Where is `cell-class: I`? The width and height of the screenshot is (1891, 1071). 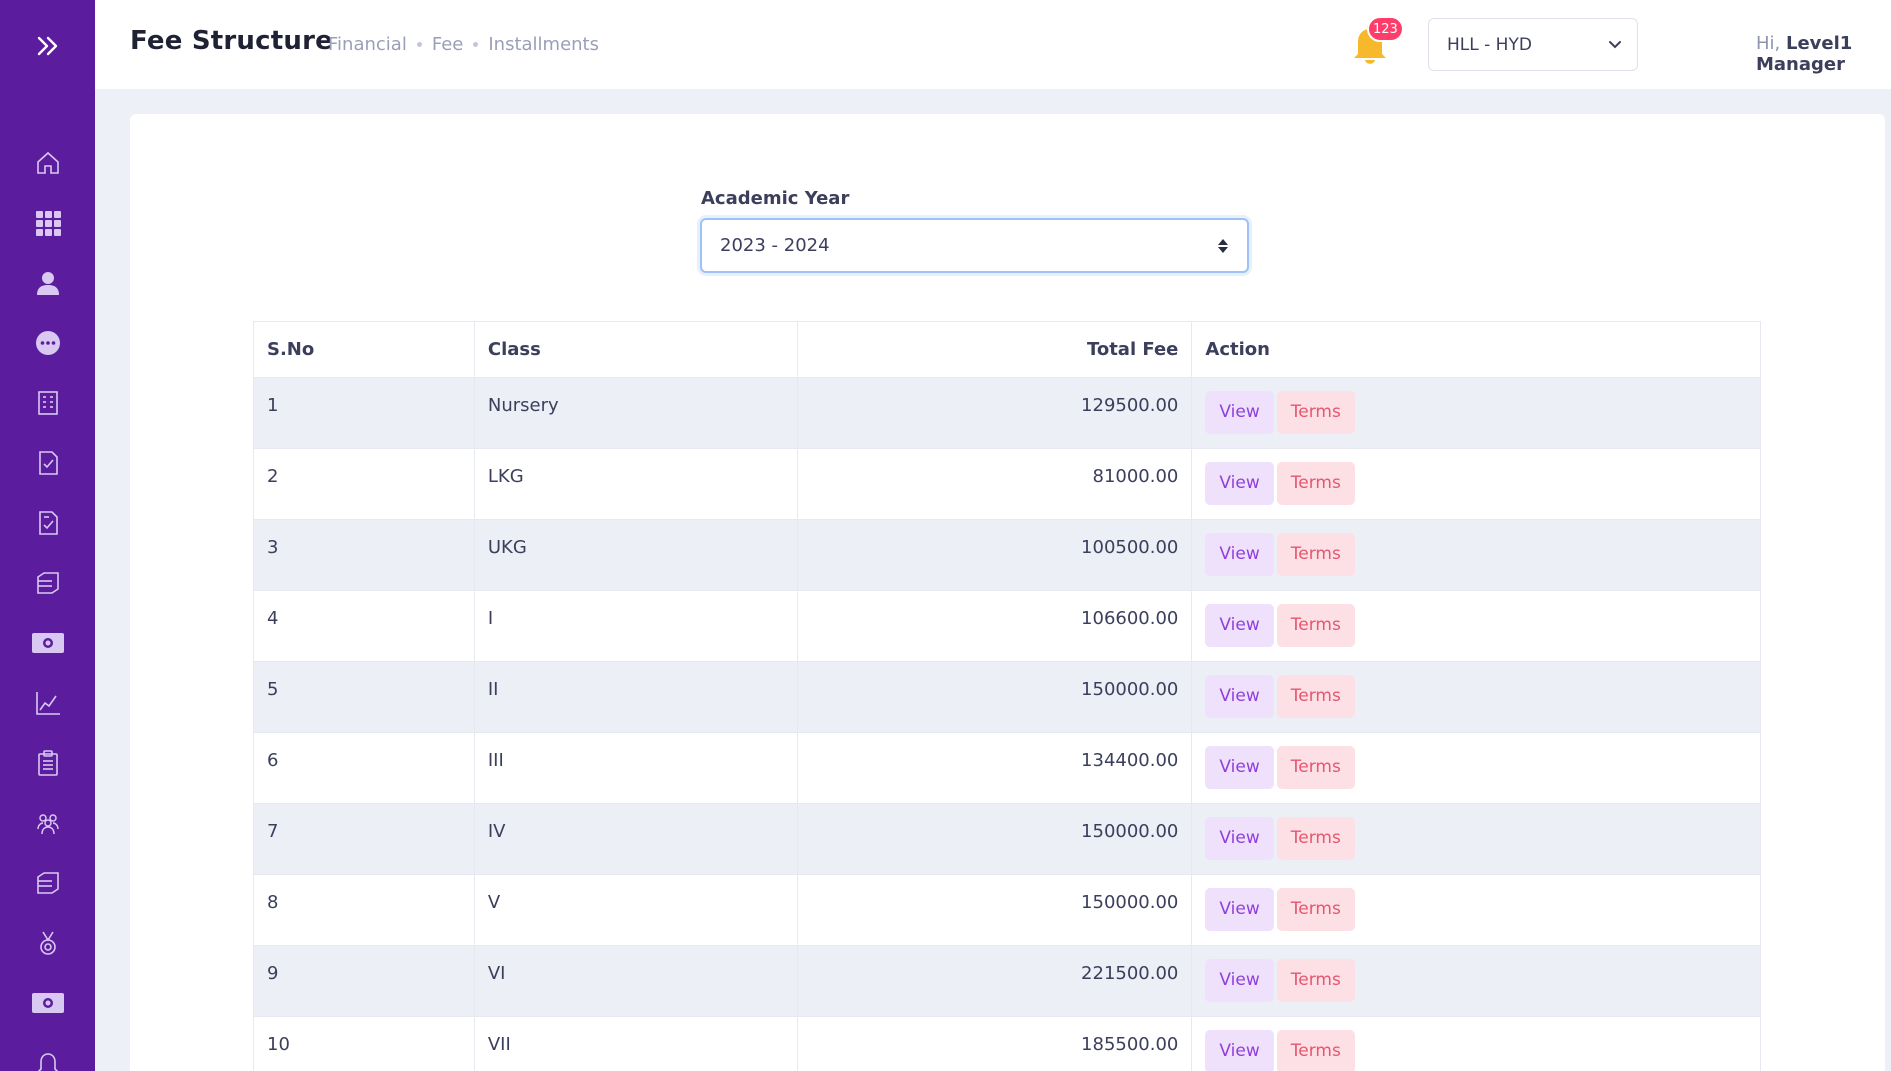 cell-class: I is located at coordinates (635, 626).